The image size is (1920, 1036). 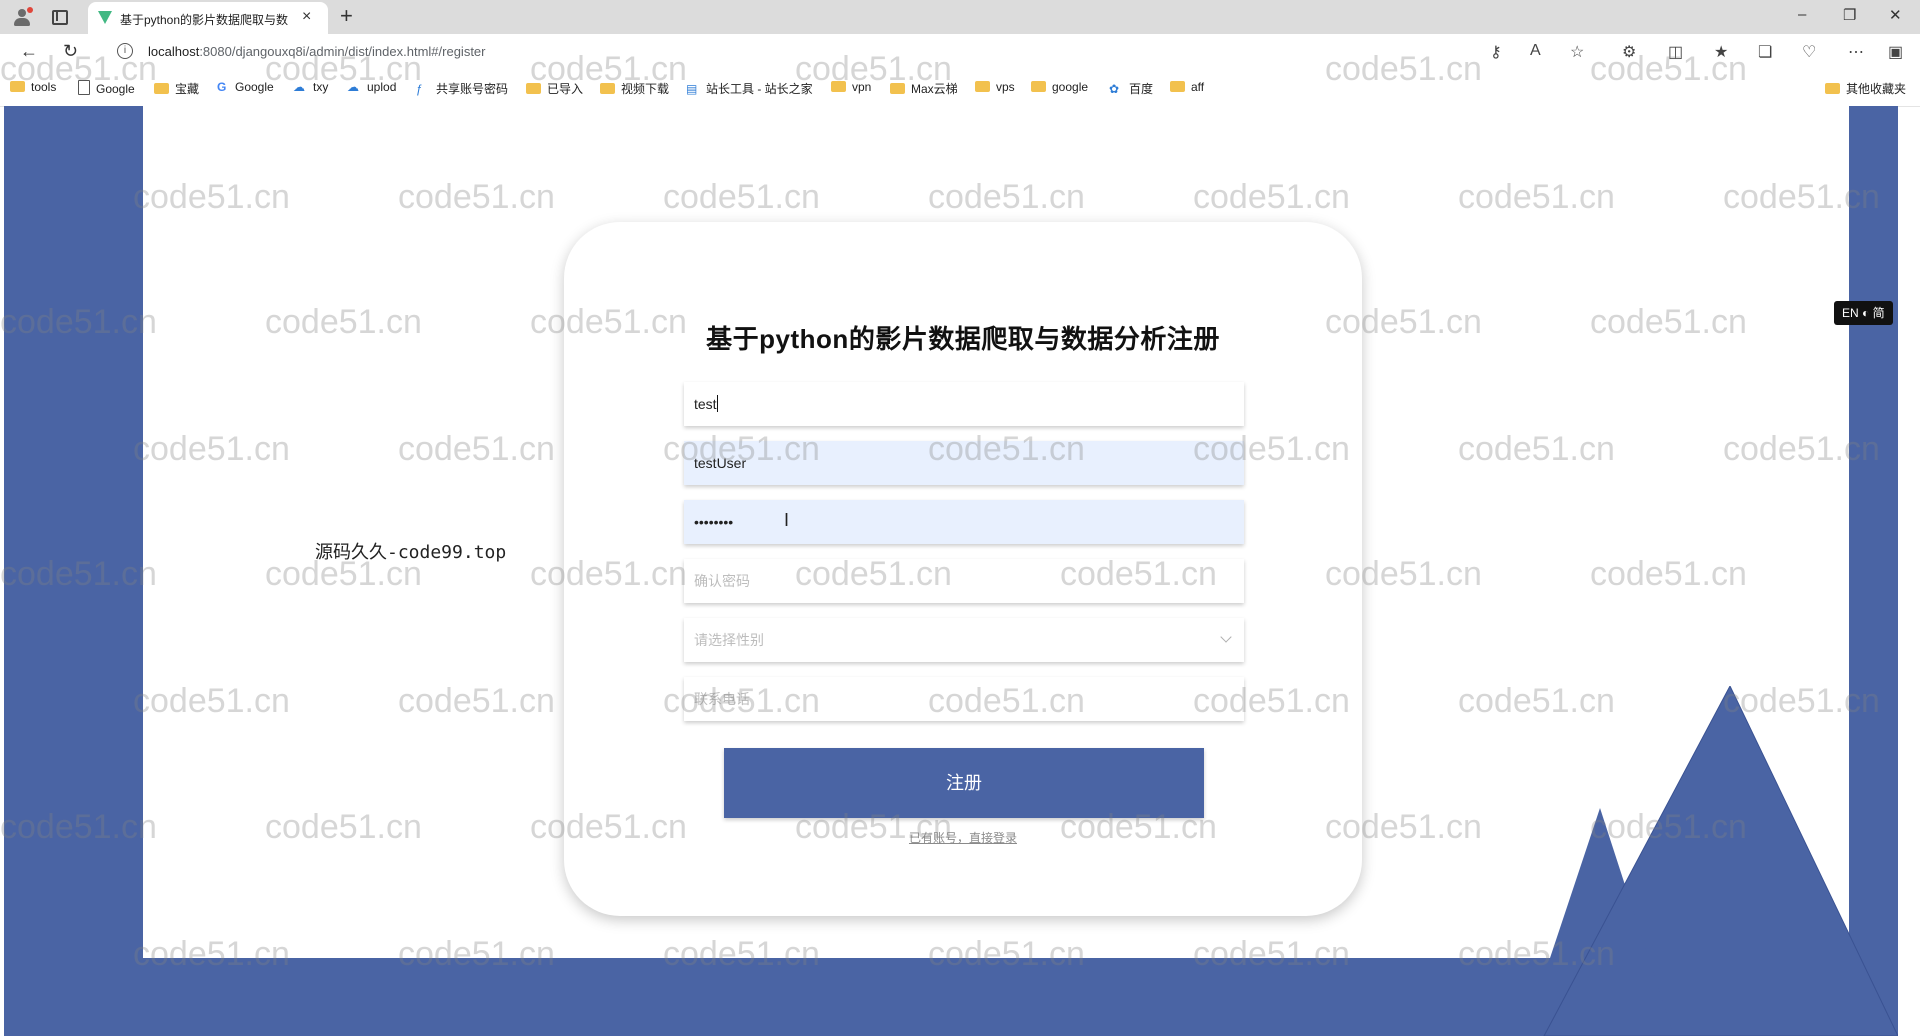 I want to click on back-icon: ←, so click(x=29, y=51).